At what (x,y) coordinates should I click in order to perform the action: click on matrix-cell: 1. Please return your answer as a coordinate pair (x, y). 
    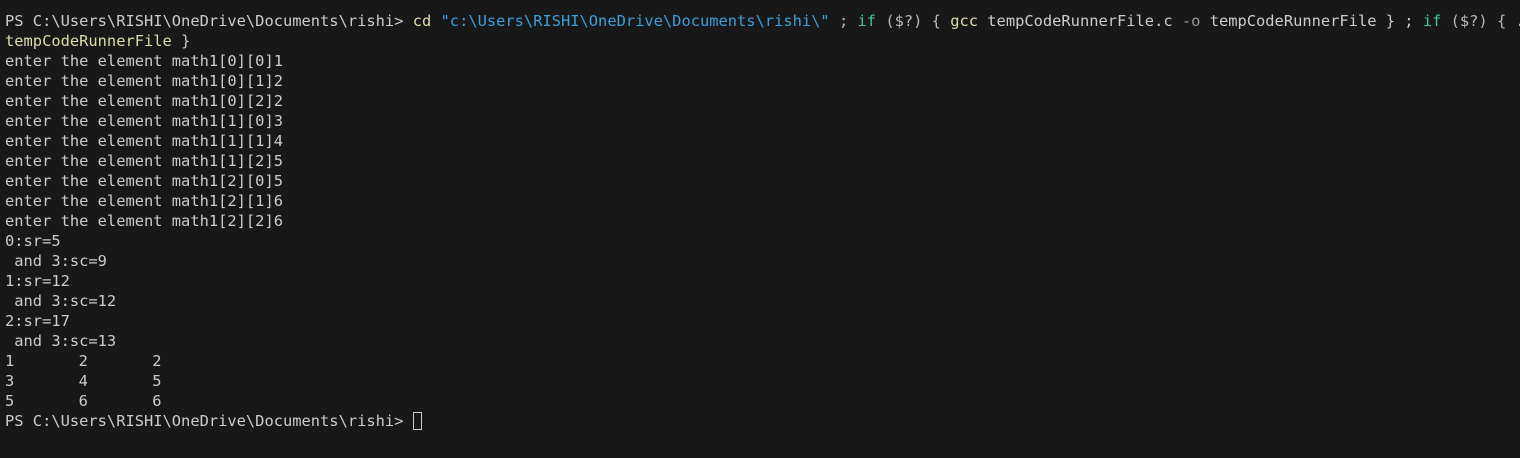
    Looking at the image, I should click on (10, 361).